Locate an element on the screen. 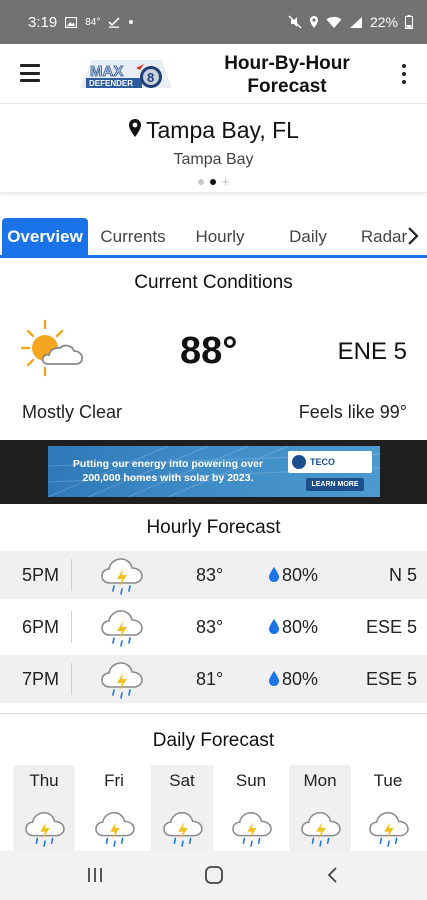 The height and width of the screenshot is (900, 427). hourly-wind: N 5 is located at coordinates (402, 574).